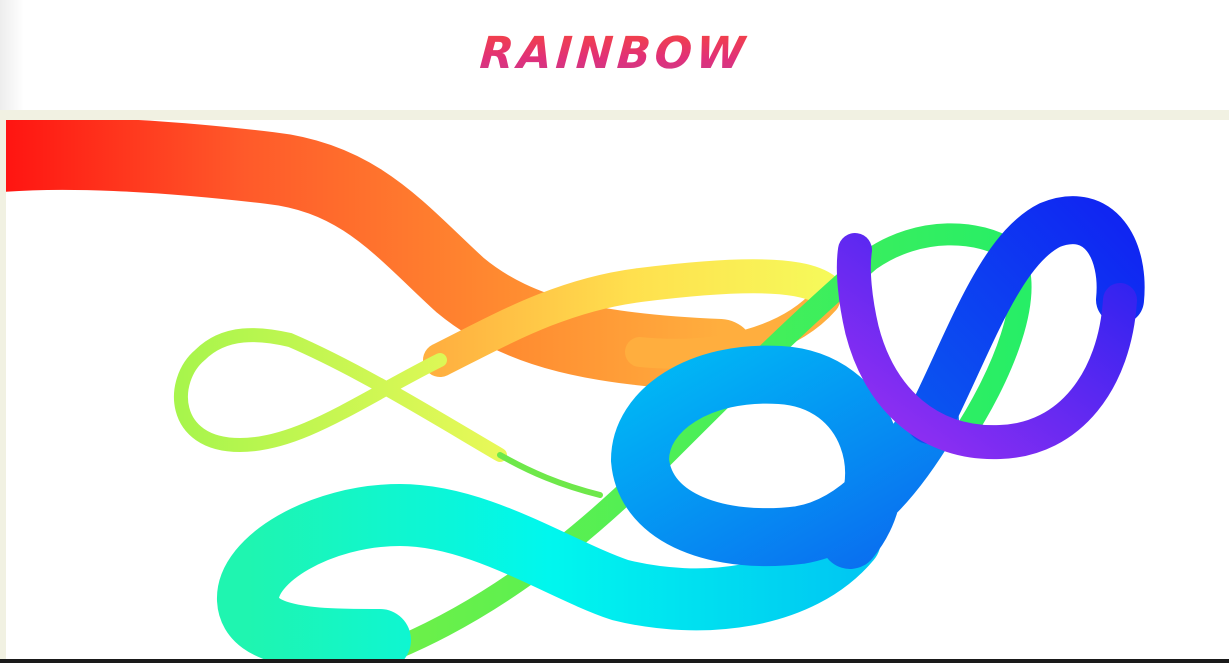  Describe the element at coordinates (614, 661) in the screenshot. I see `bottom-border` at that location.